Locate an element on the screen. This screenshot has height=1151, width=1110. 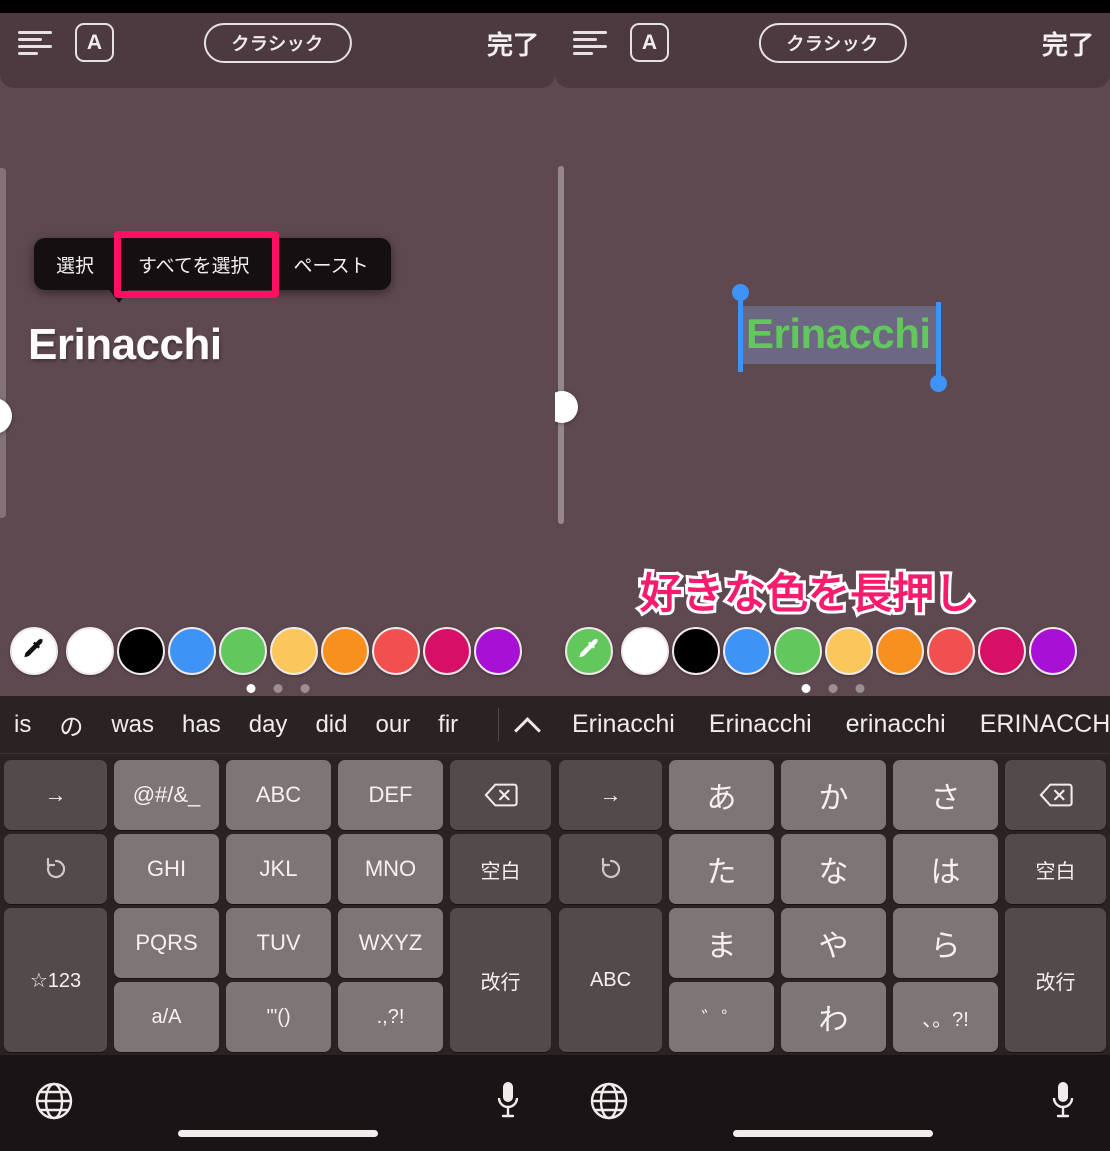
wa-row-key: わ is located at coordinates (833, 1017).